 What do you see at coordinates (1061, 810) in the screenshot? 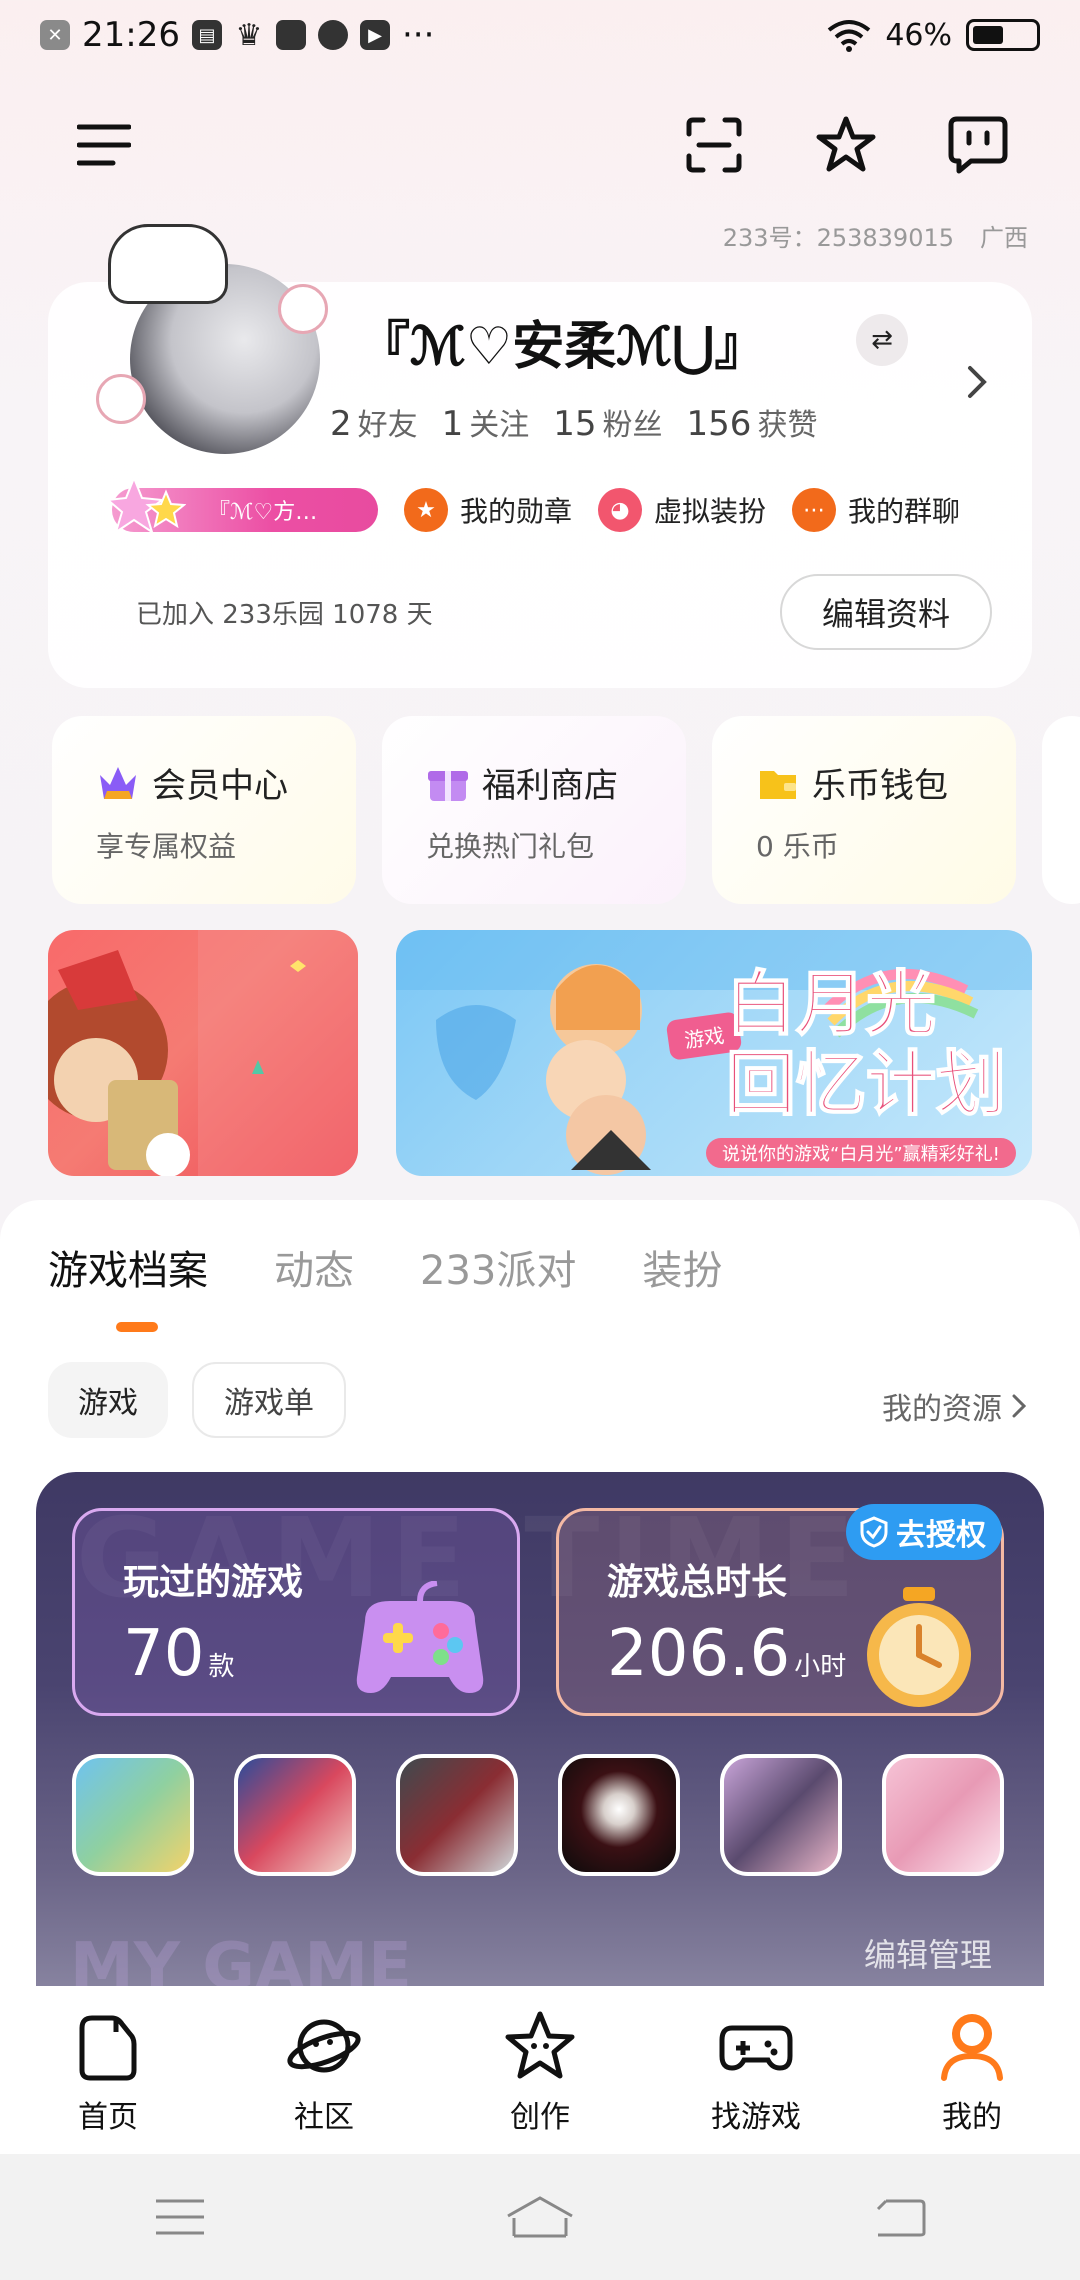
I see `quick-card-peek` at bounding box center [1061, 810].